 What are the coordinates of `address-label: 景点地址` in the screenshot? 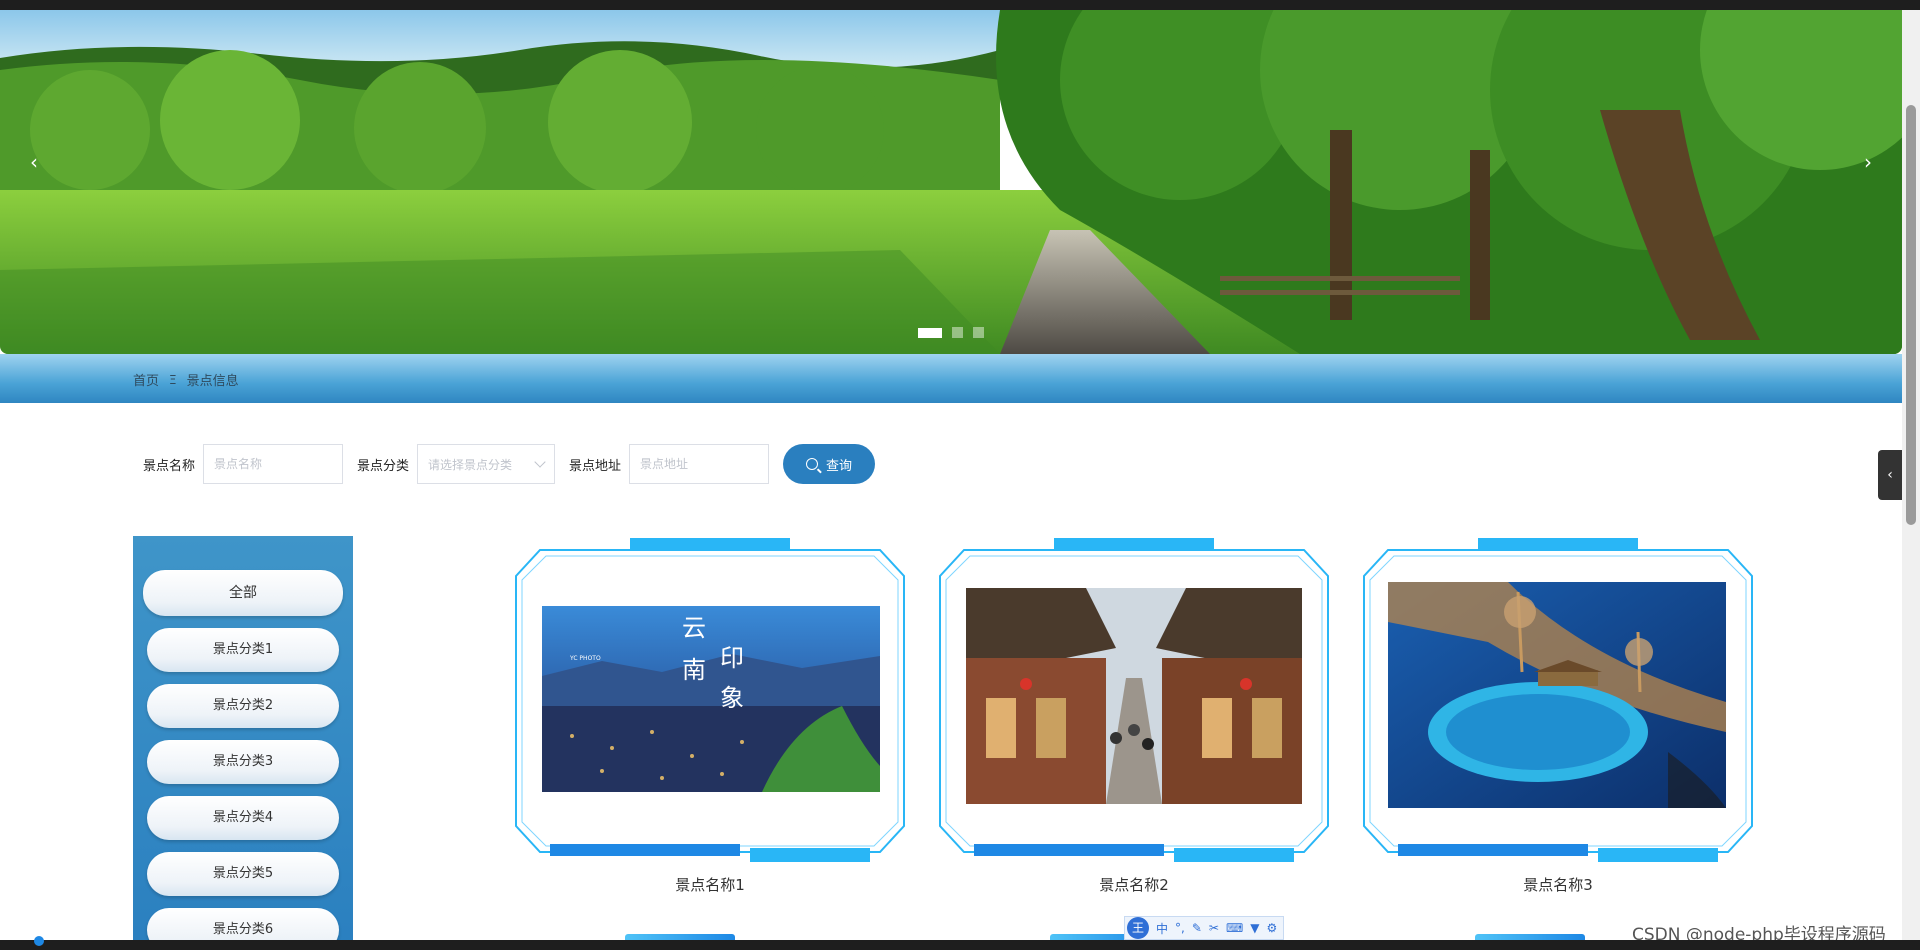 It's located at (595, 466).